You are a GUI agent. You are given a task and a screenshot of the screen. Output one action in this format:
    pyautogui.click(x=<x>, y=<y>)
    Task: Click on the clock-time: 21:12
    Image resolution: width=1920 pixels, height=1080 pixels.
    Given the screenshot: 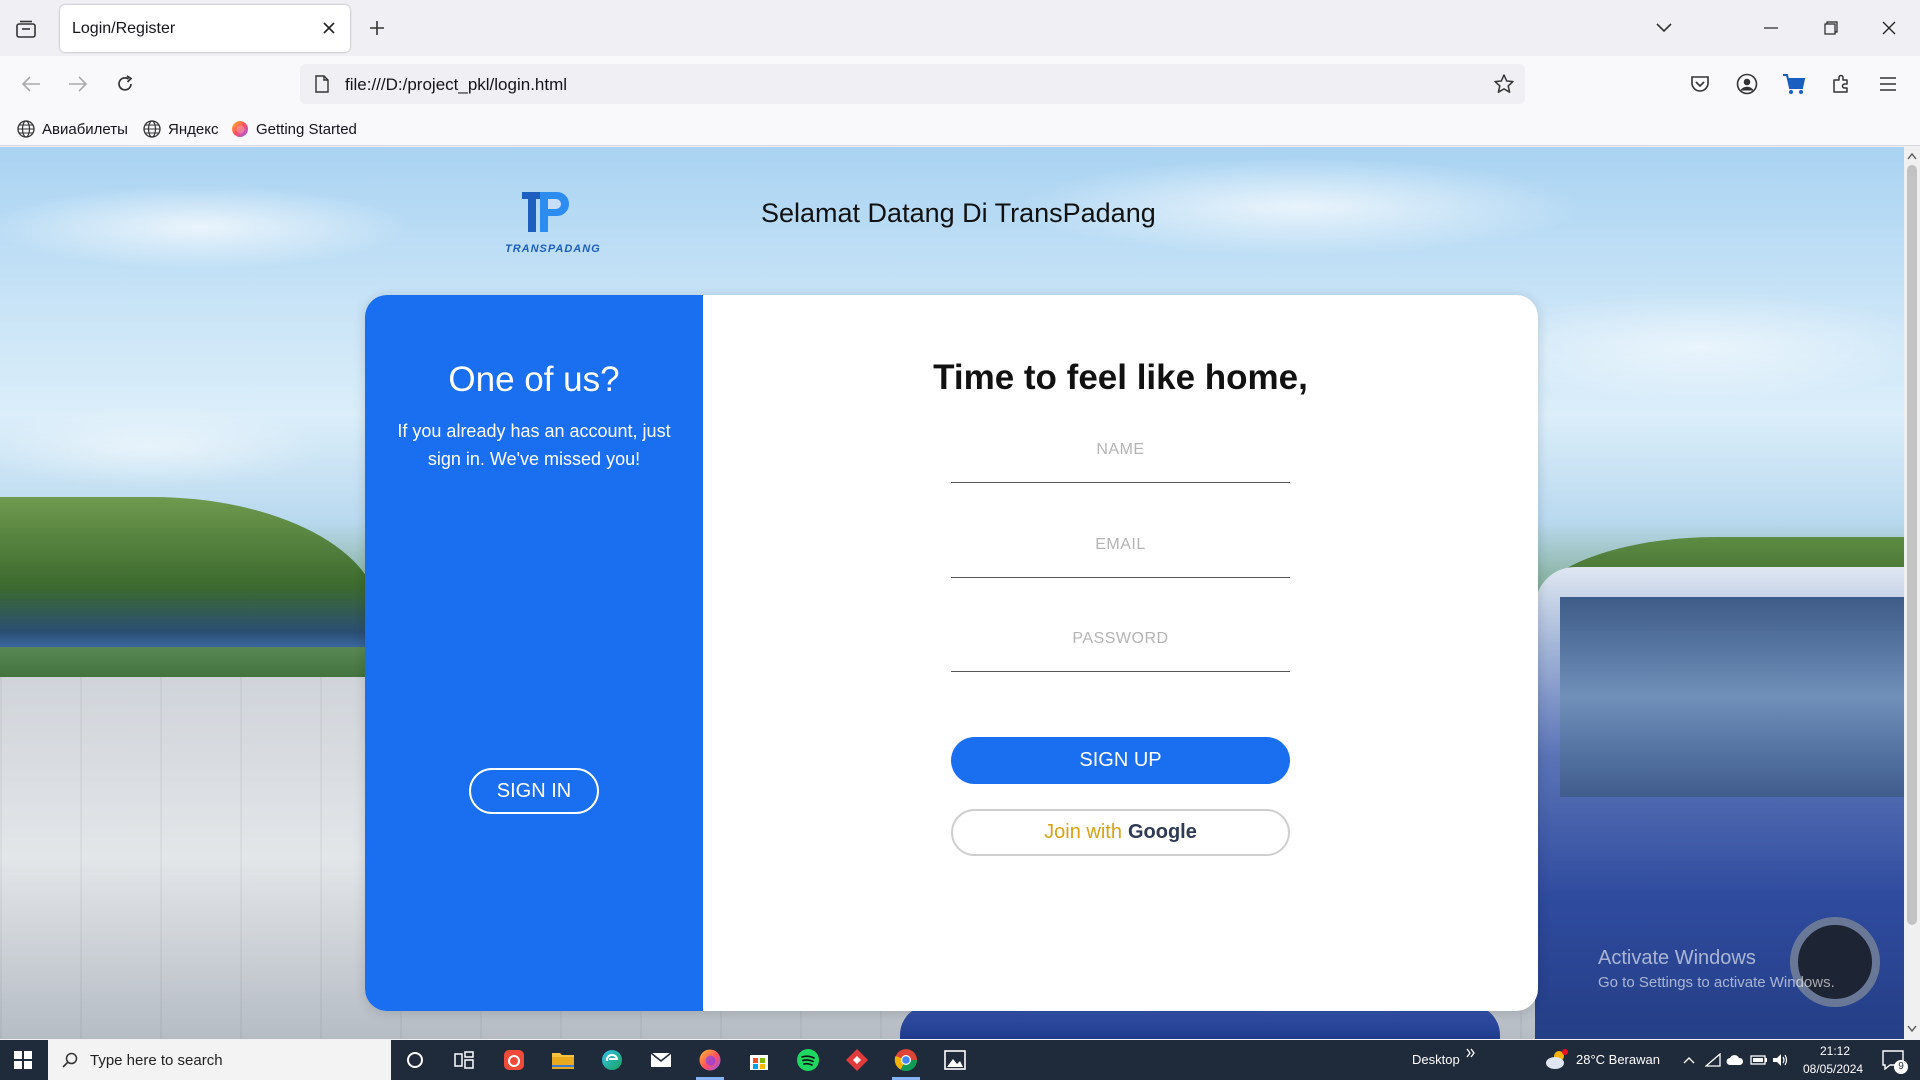 What is the action you would take?
    pyautogui.click(x=1835, y=1051)
    